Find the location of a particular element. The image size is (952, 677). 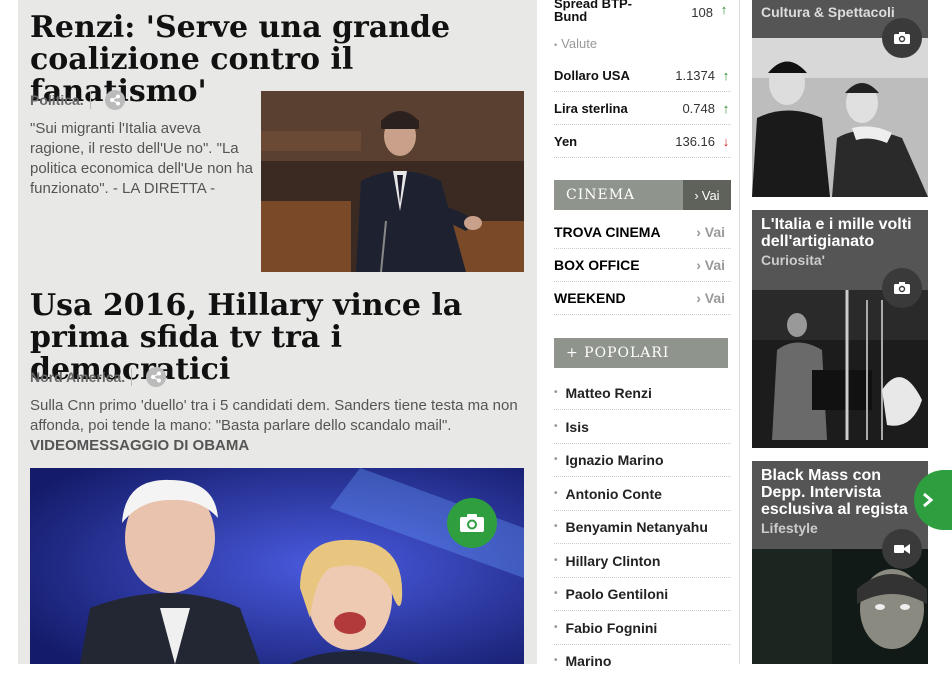

cinema-header: CINEMA › Vai is located at coordinates (642, 195).